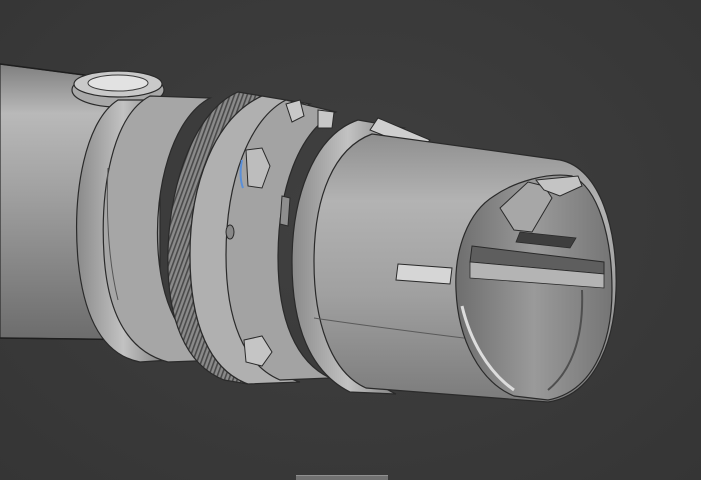 This screenshot has height=480, width=701. Describe the element at coordinates (342, 477) in the screenshot. I see `viewport-resize-handle-icon` at that location.